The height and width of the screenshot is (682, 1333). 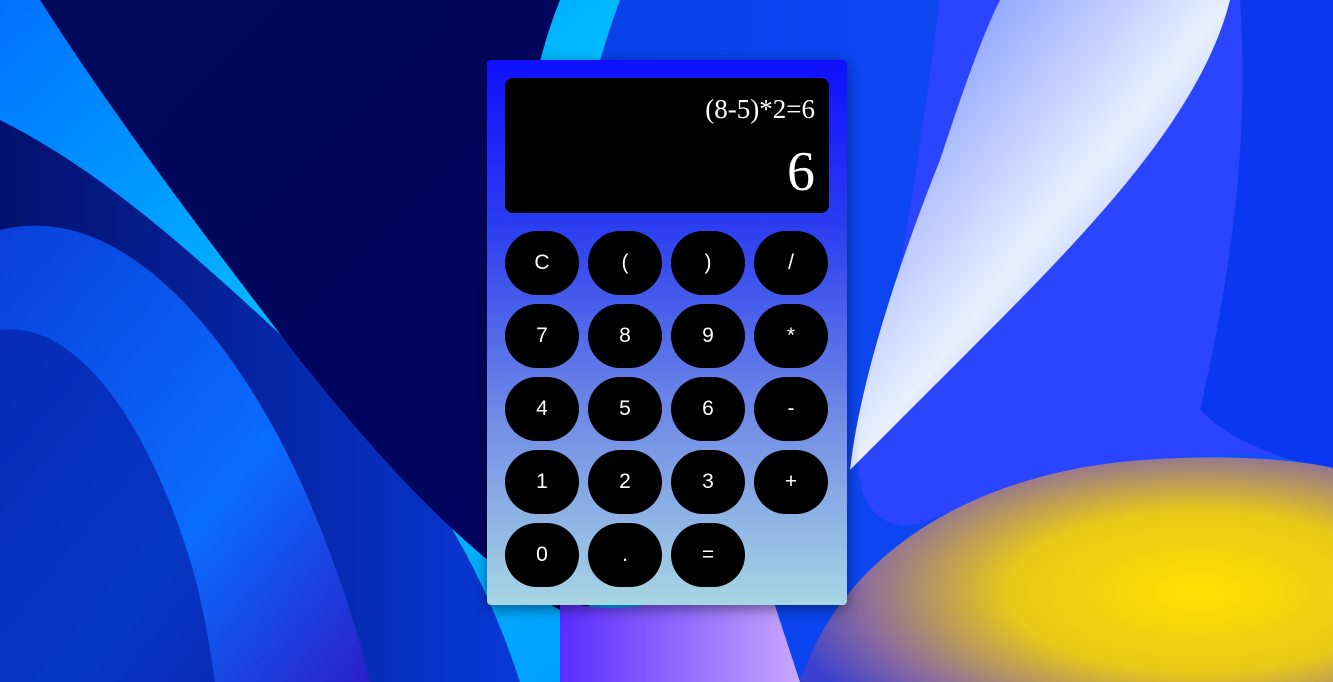 What do you see at coordinates (708, 555) in the screenshot?
I see `equals-button: =` at bounding box center [708, 555].